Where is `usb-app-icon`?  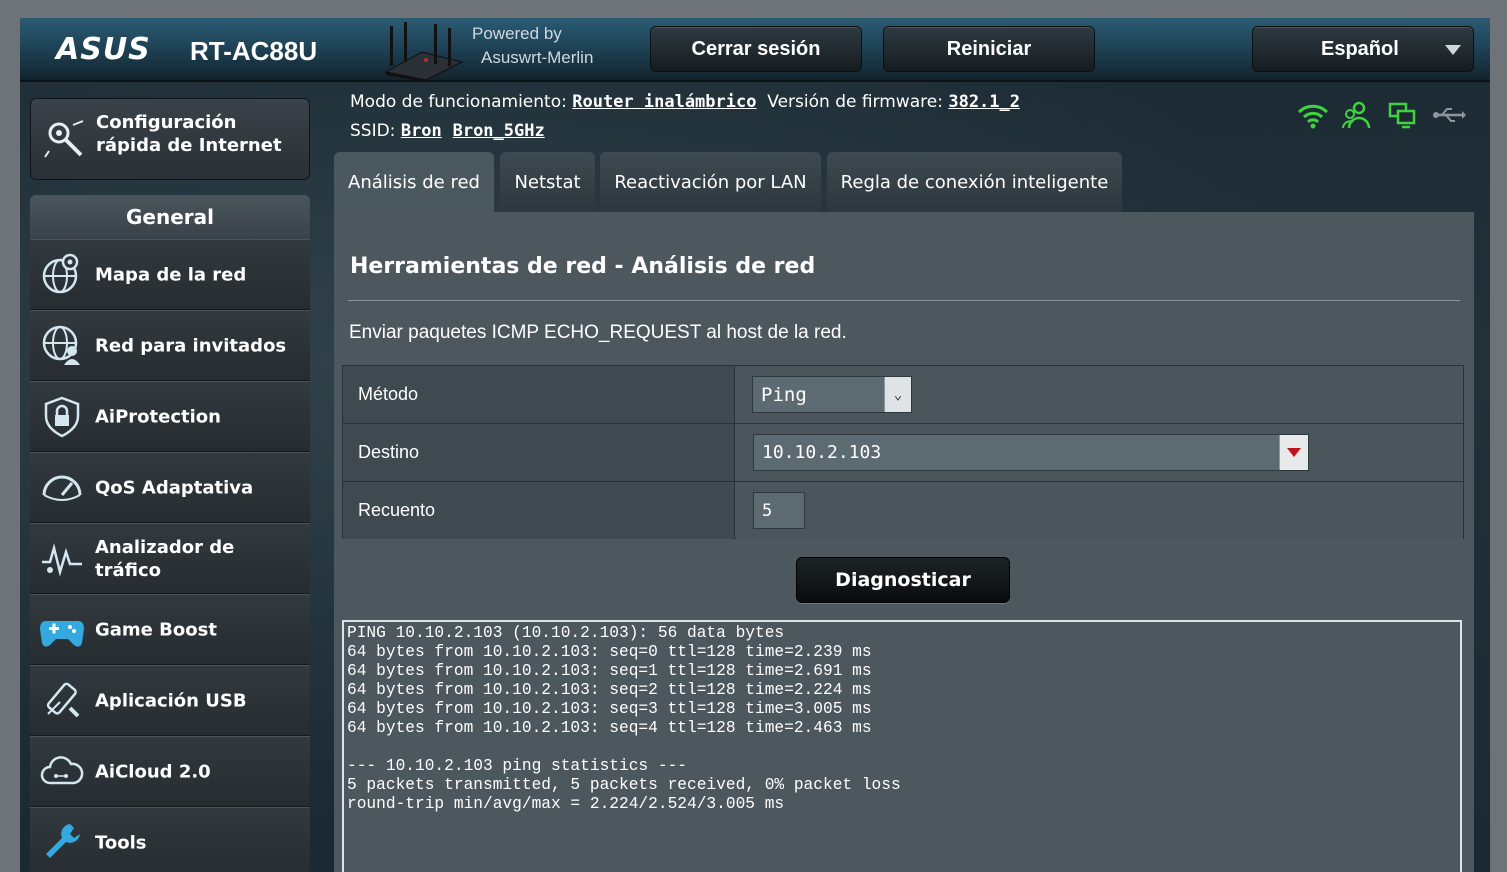
usb-app-icon is located at coordinates (63, 700).